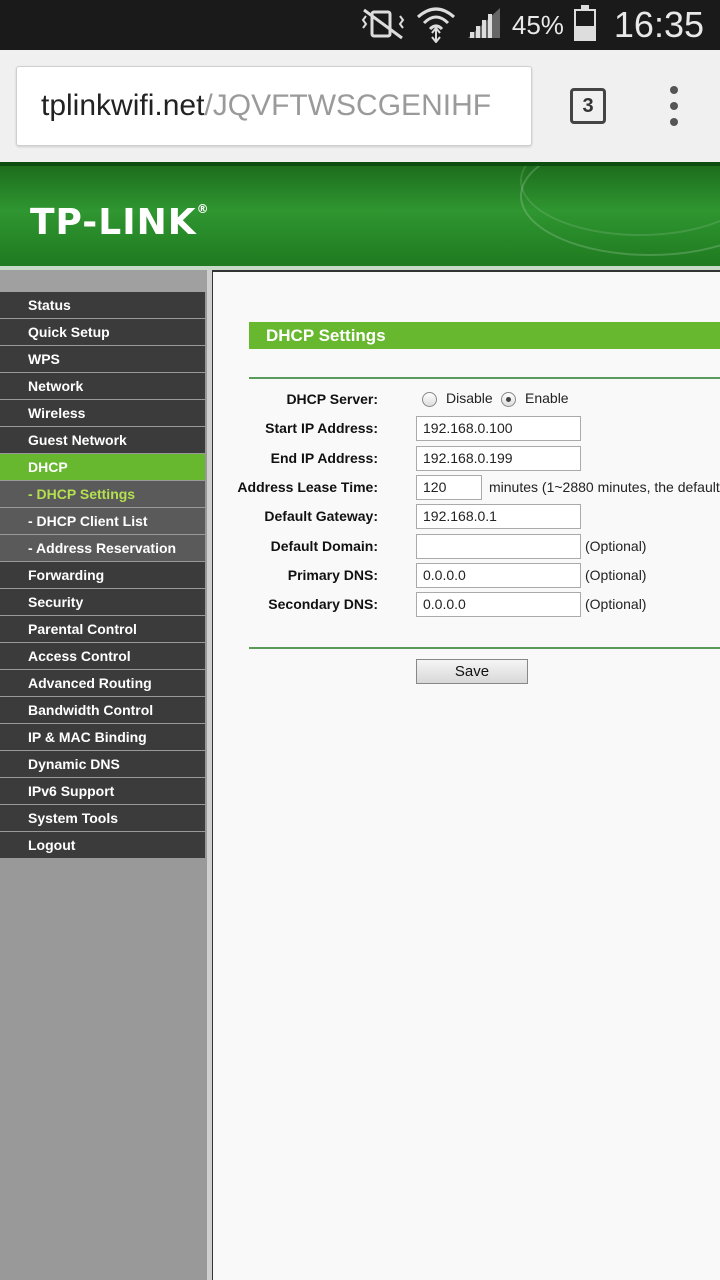  What do you see at coordinates (102, 737) in the screenshot?
I see `sidebar-item-ip-mac-binding: IP & MAC Binding` at bounding box center [102, 737].